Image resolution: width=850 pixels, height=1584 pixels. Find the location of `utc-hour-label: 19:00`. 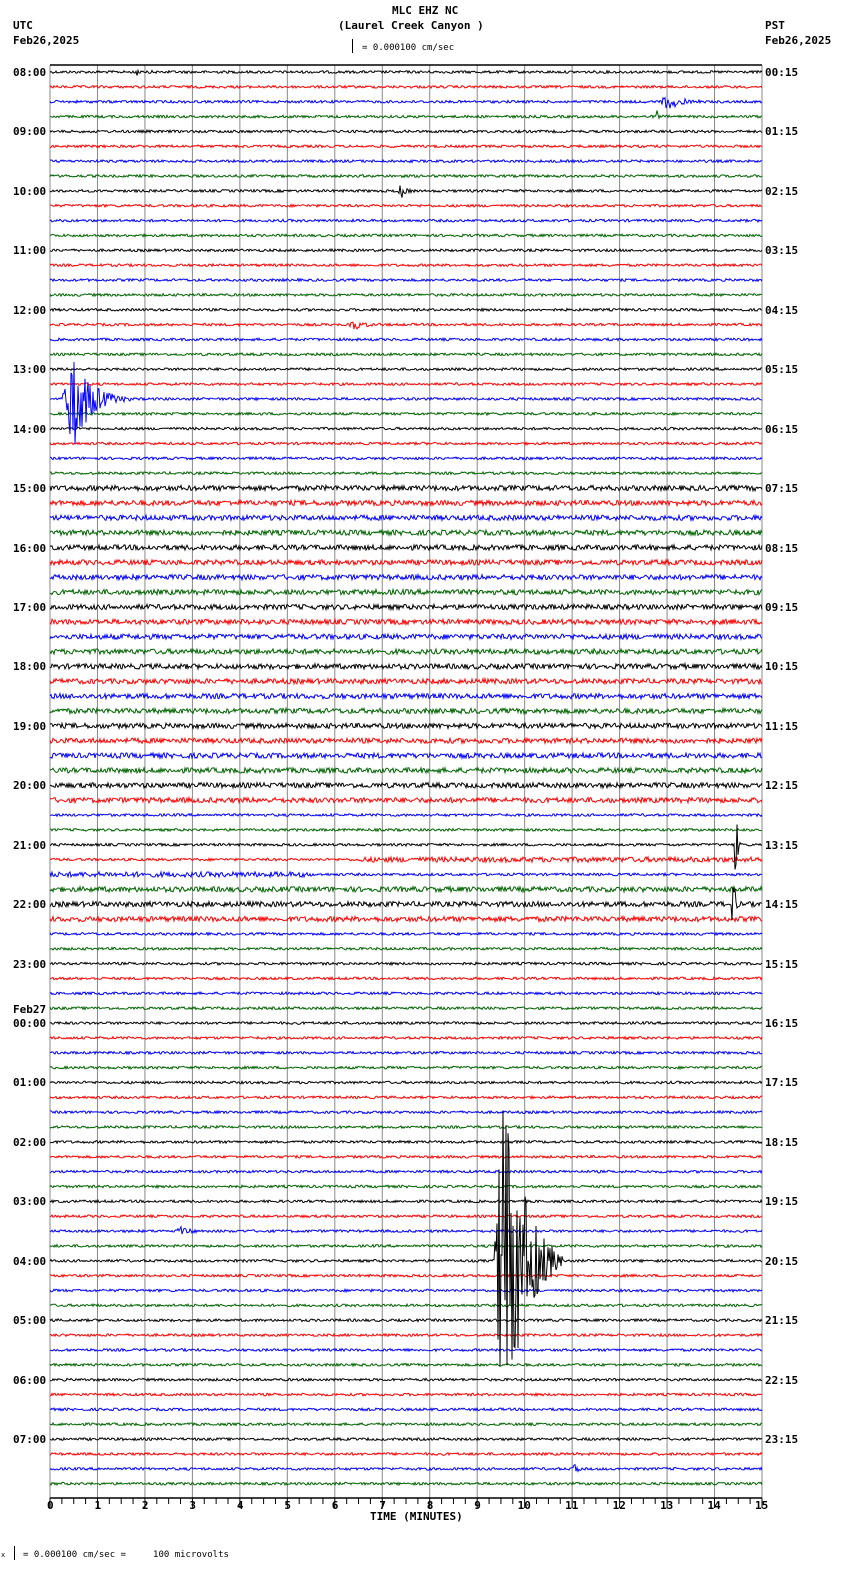

utc-hour-label: 19:00 is located at coordinates (30, 726).